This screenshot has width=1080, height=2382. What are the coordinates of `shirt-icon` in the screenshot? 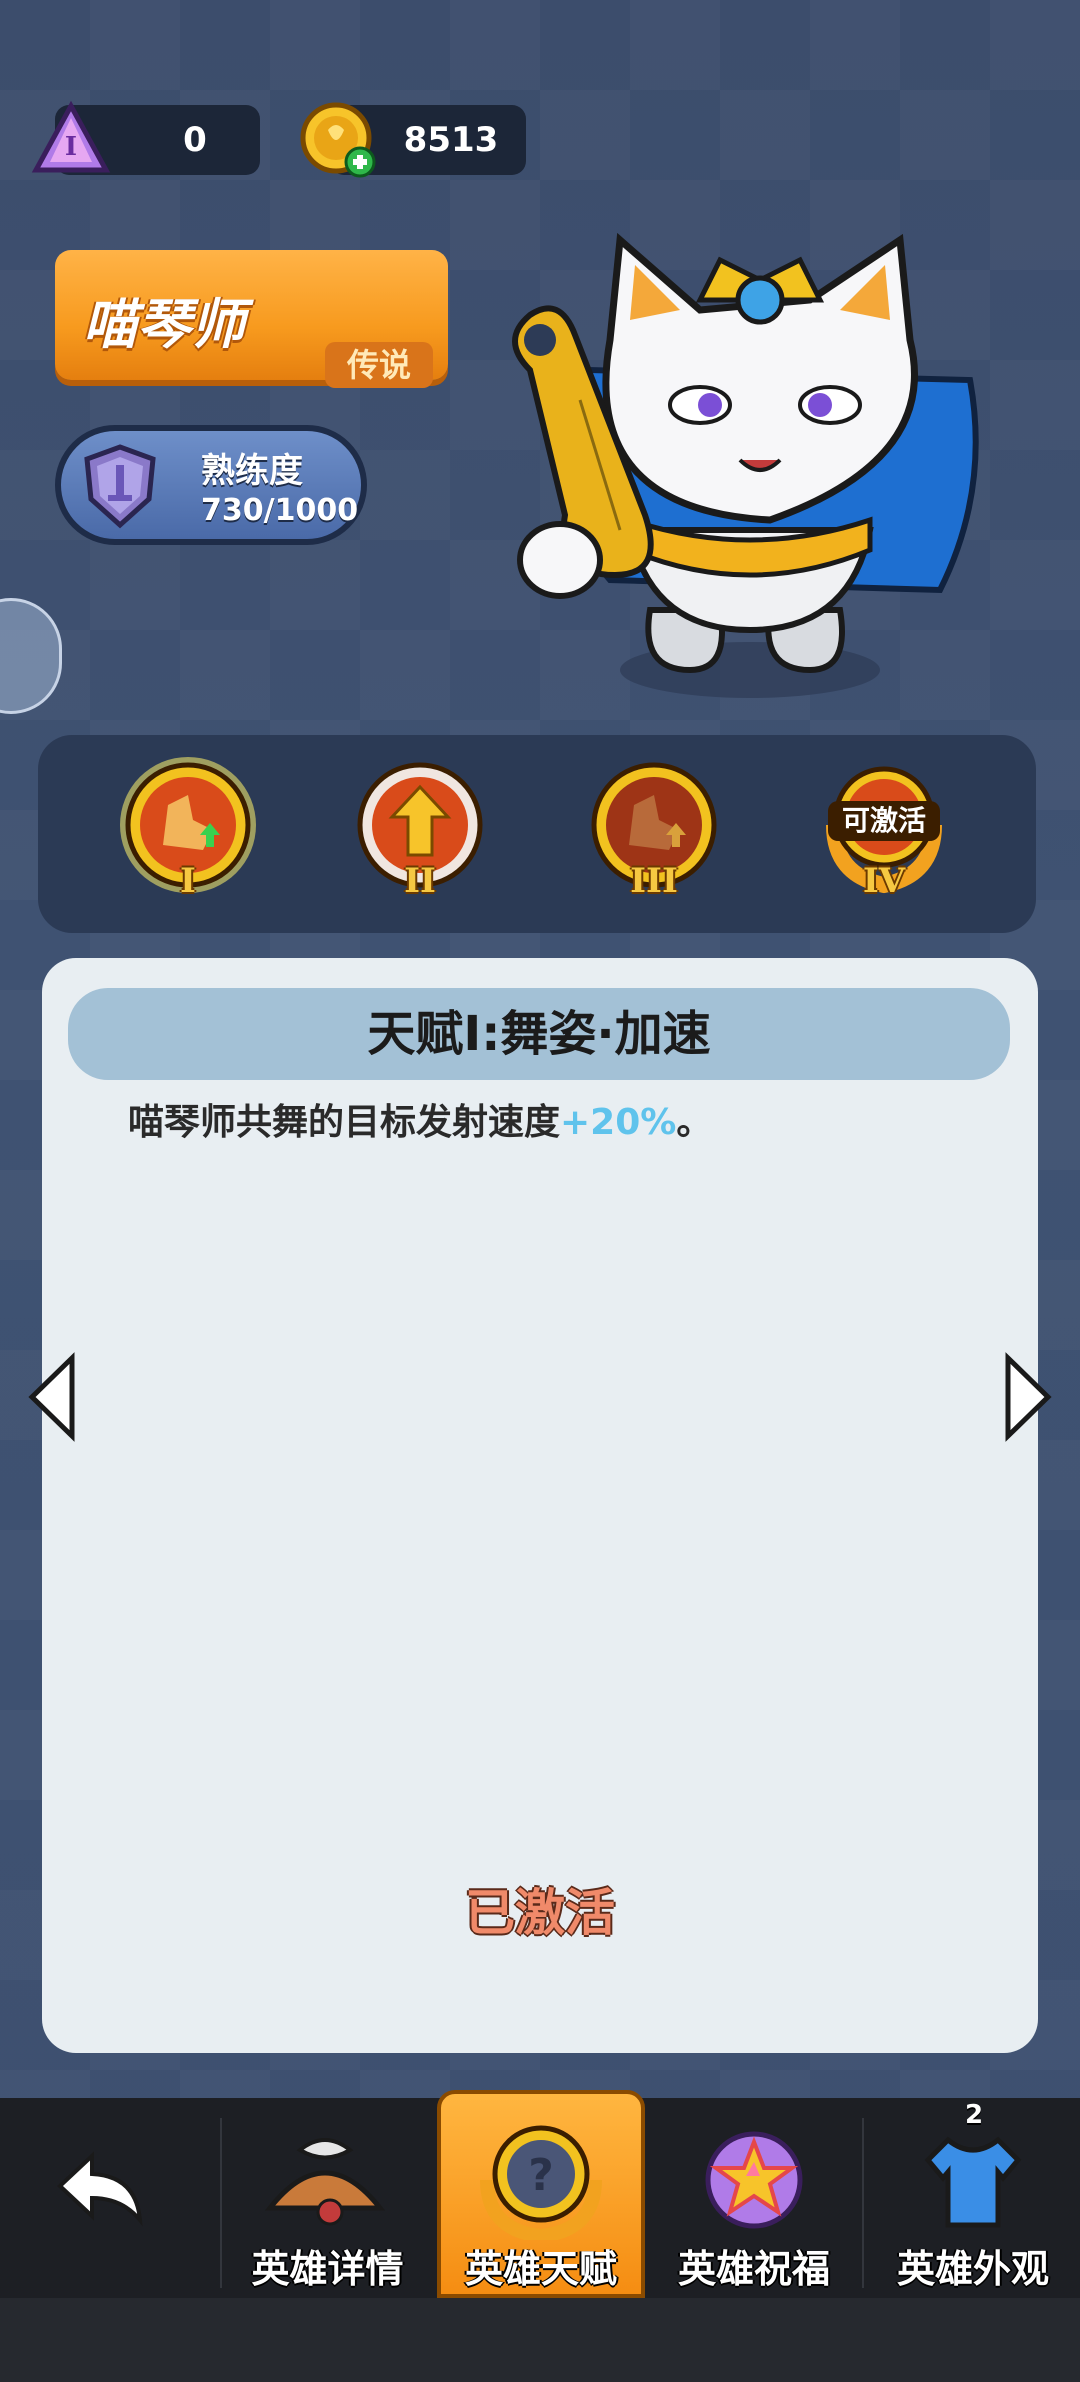 It's located at (973, 2182).